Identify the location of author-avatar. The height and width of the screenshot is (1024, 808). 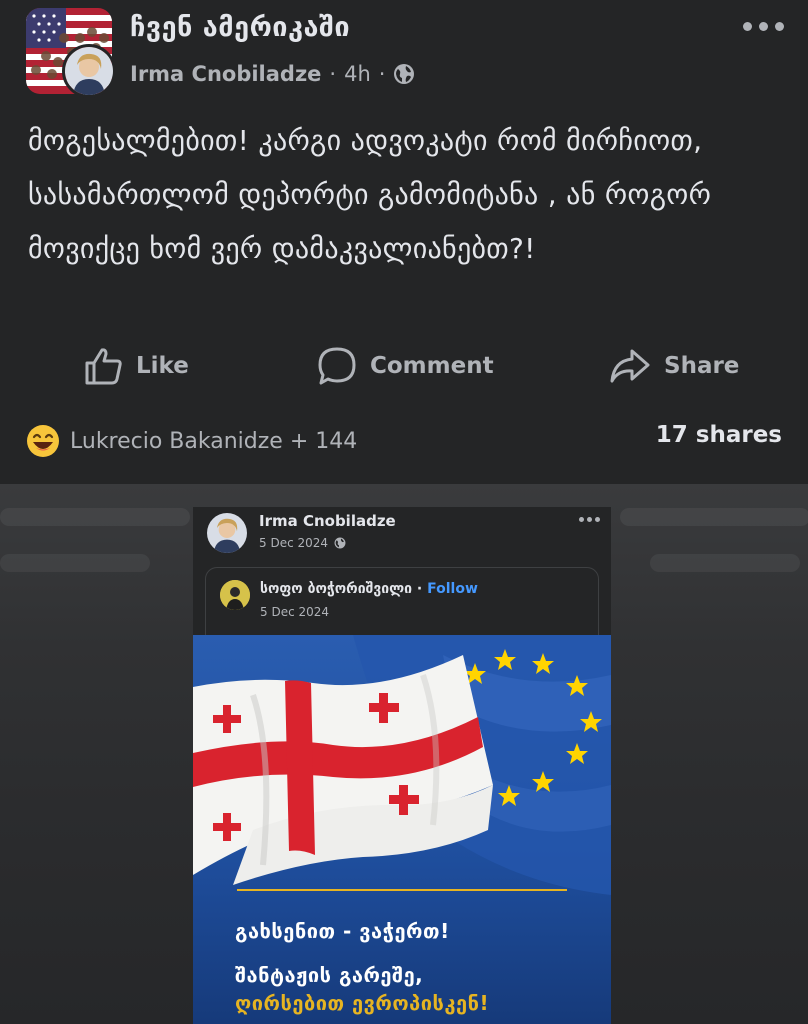
(89, 71).